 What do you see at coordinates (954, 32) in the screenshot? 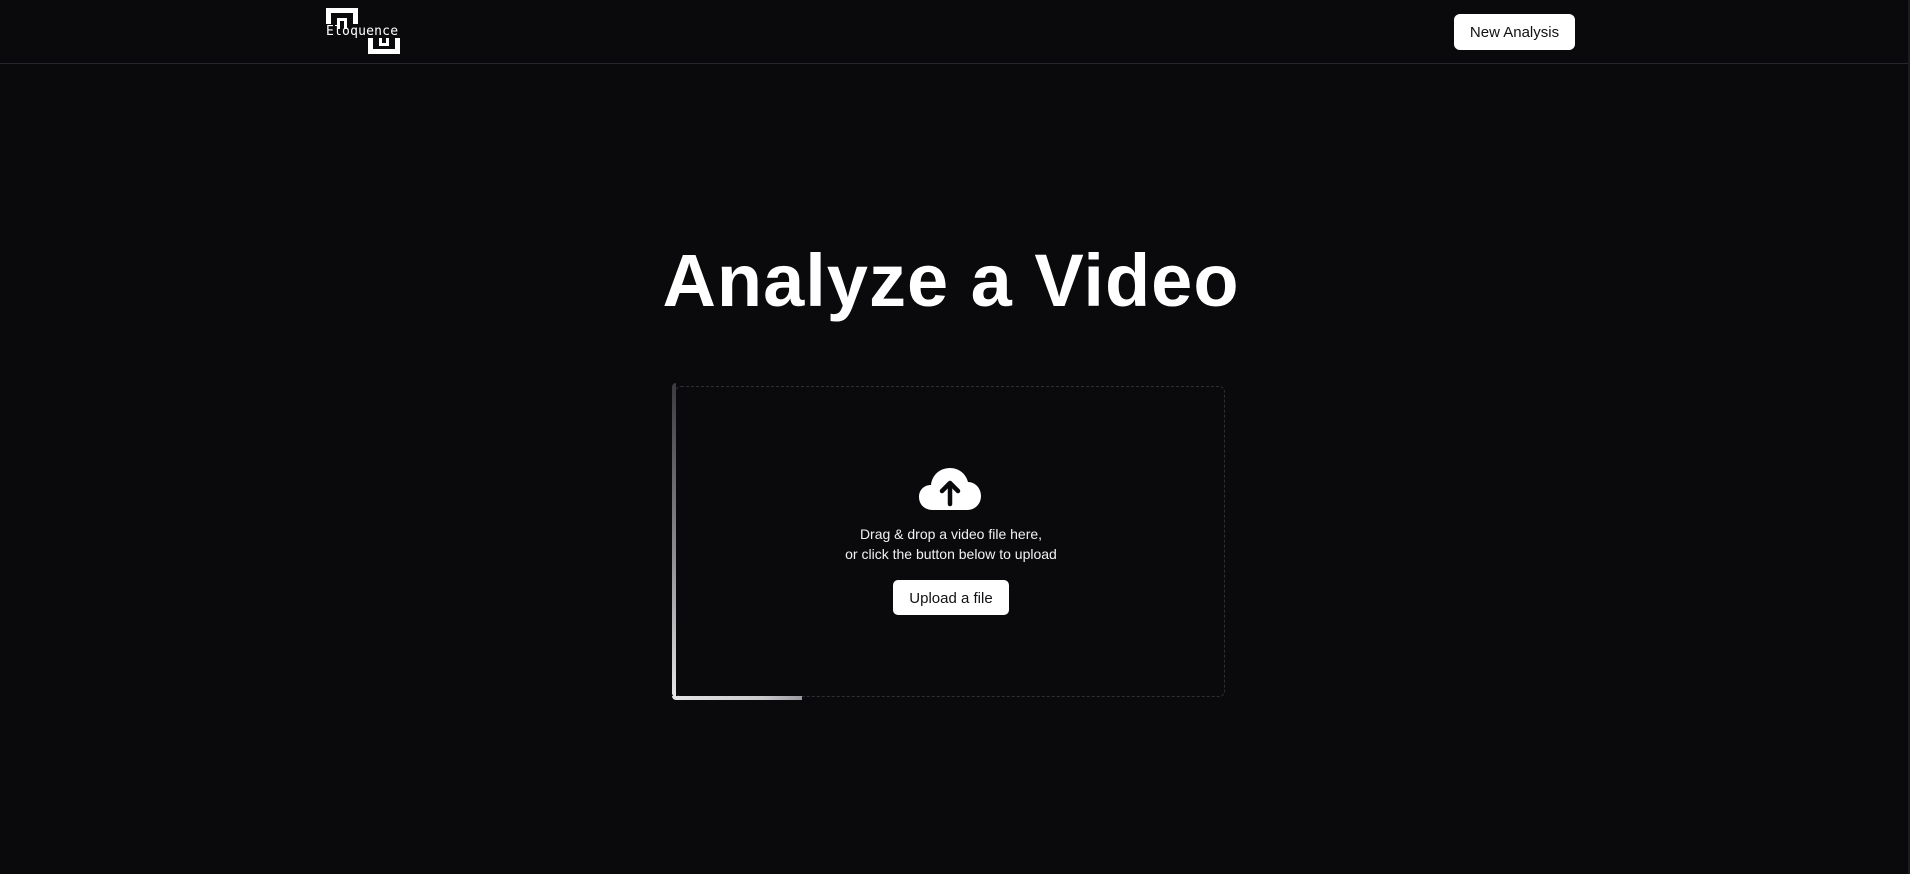
I see `top-header: Eloquence New Analysis` at bounding box center [954, 32].